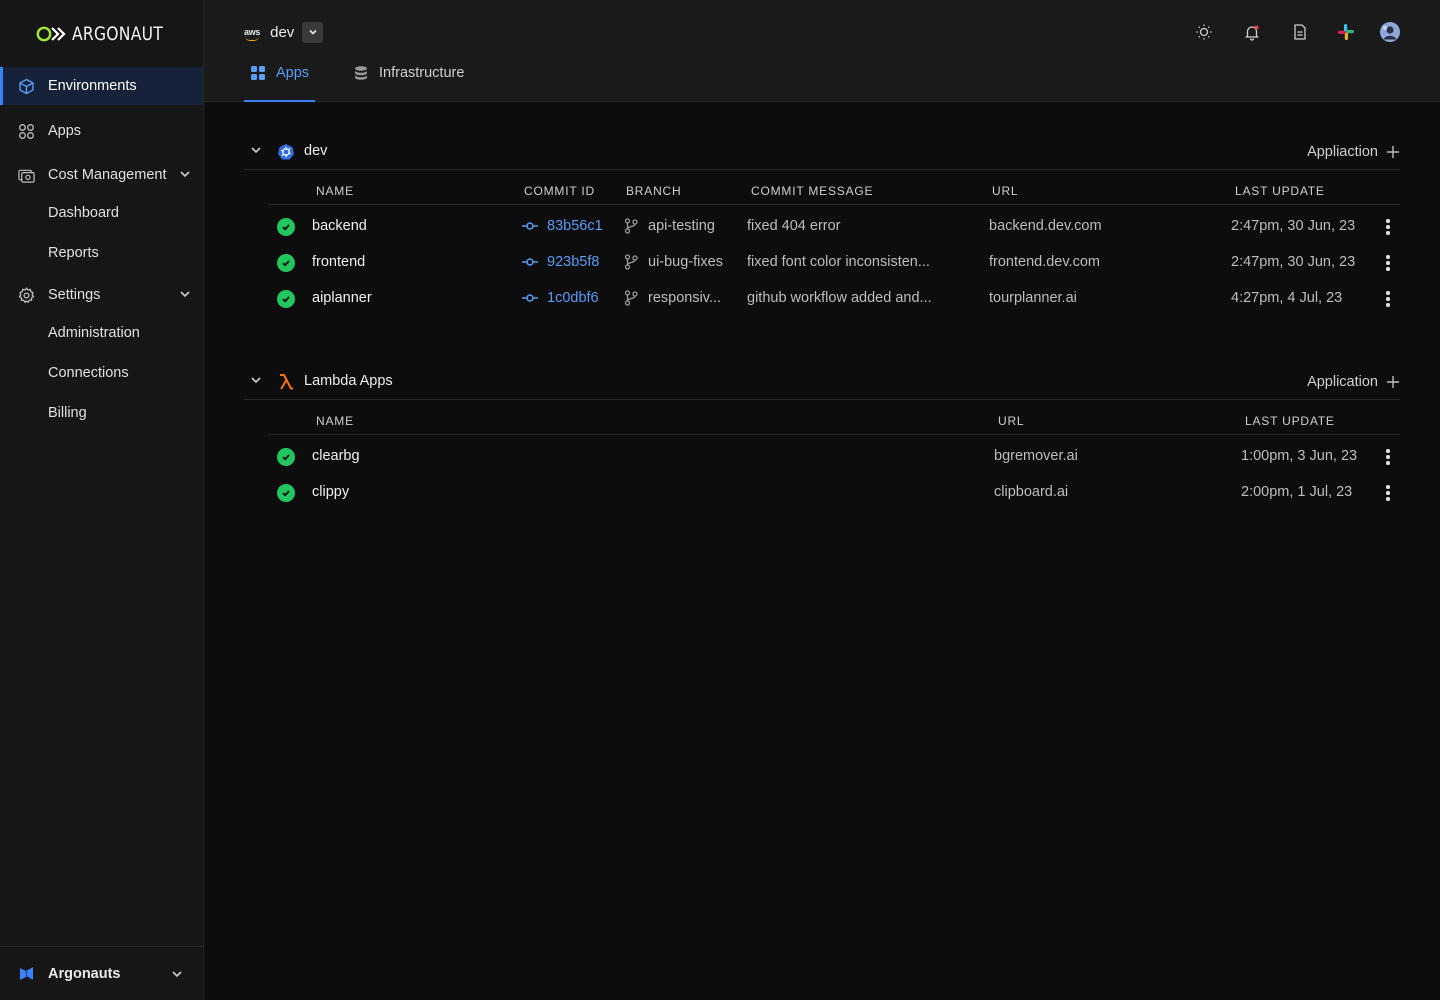 This screenshot has height=1000, width=1440. What do you see at coordinates (279, 82) in the screenshot?
I see `tab-apps: Apps` at bounding box center [279, 82].